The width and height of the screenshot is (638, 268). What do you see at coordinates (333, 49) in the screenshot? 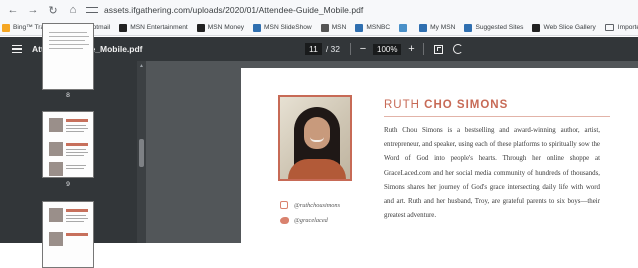
I see `page-total: / 32` at bounding box center [333, 49].